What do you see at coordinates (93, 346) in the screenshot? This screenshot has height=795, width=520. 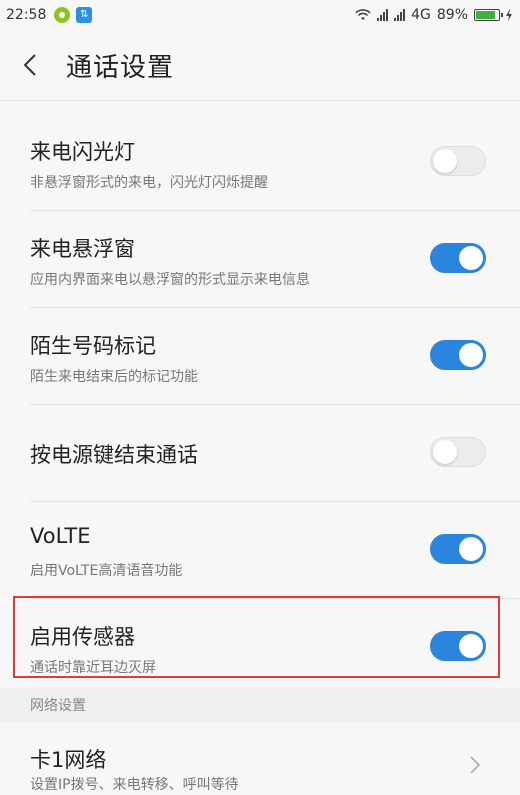 I see `setting-title: 陌生号码标记` at bounding box center [93, 346].